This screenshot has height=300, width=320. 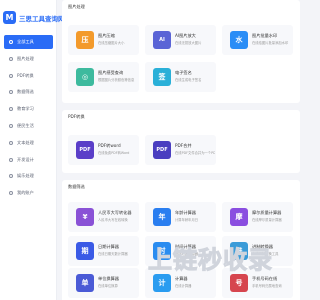 I want to click on sidebar-item-life: 便民生活, so click(x=28, y=126).